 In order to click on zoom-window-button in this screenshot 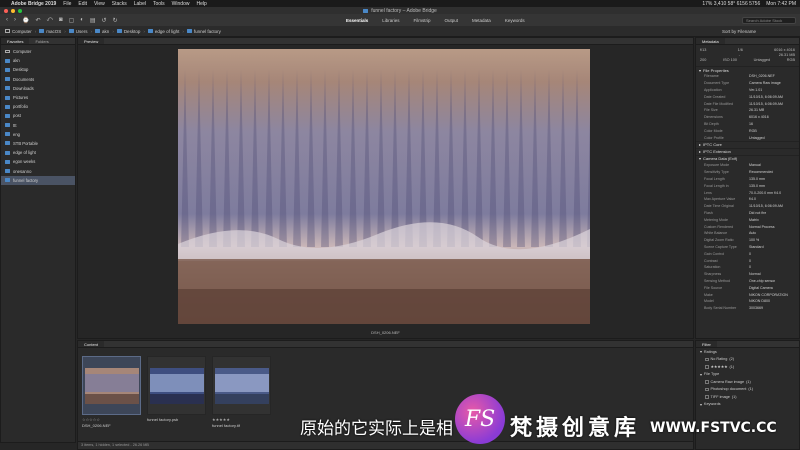, I will do `click(20, 10)`.